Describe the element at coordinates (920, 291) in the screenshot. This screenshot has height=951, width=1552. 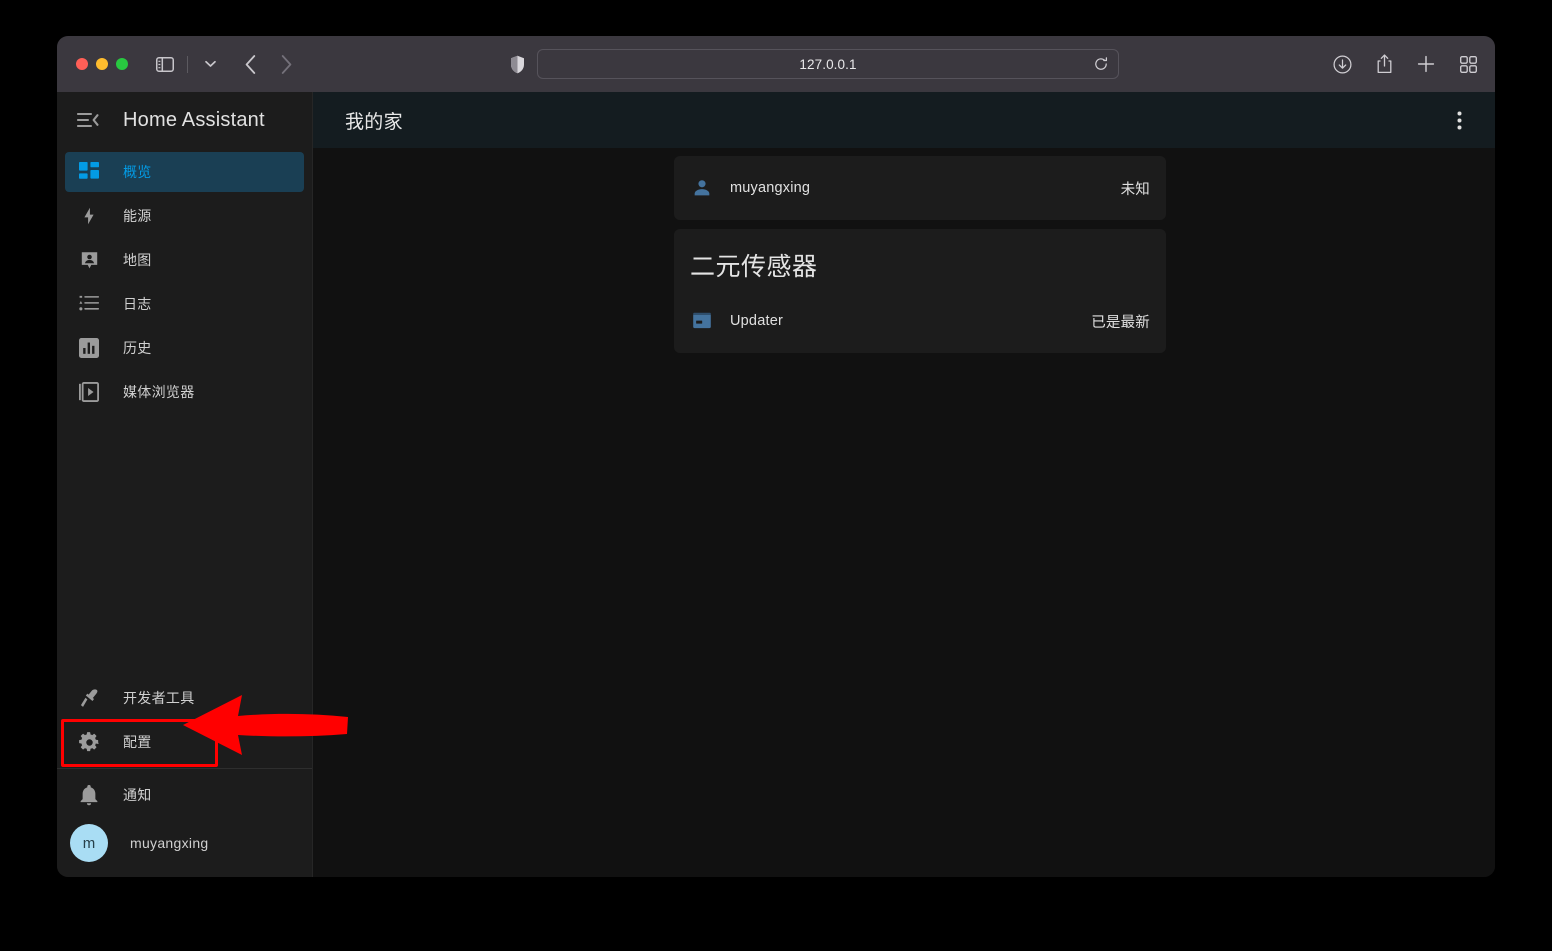
I see `entities-card: 二元传感器 Updater 已是最新` at that location.